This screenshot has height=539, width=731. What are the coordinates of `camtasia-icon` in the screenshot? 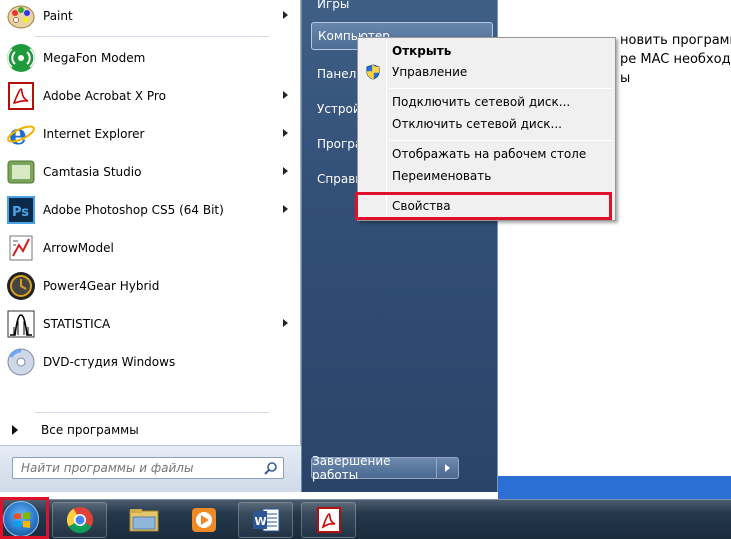 It's located at (21, 172).